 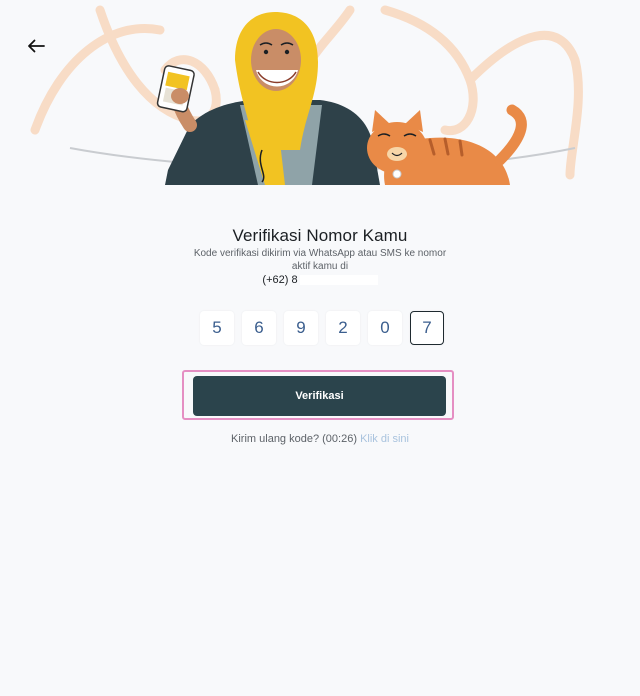 What do you see at coordinates (338, 280) in the screenshot?
I see `masked-phone-digits` at bounding box center [338, 280].